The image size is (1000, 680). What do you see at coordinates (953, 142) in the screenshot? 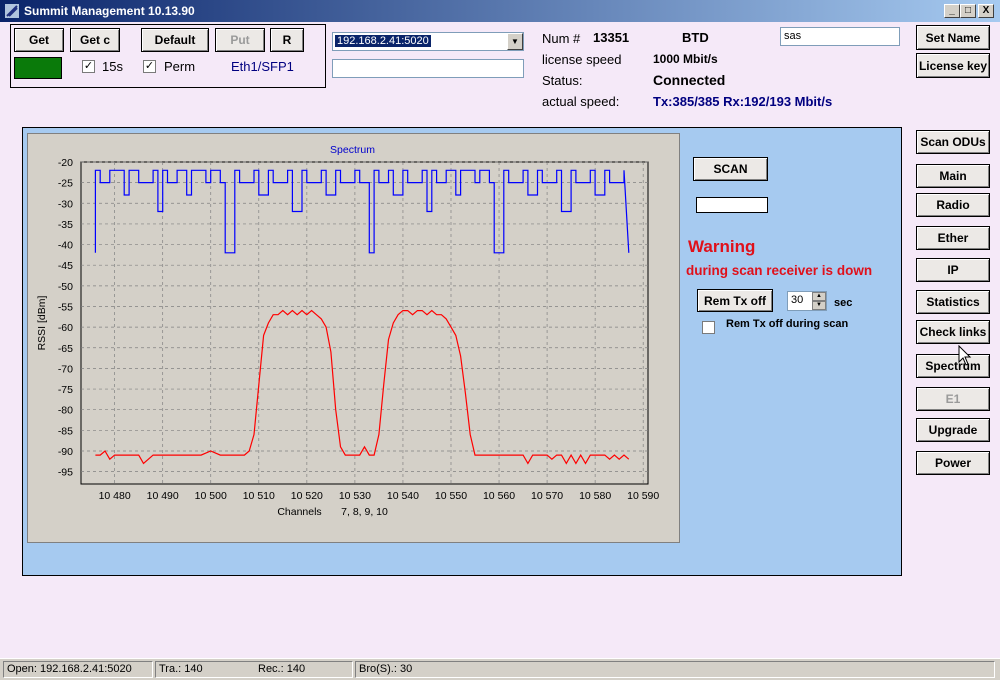
I see `scan-odus-button: Scan ODUs` at bounding box center [953, 142].